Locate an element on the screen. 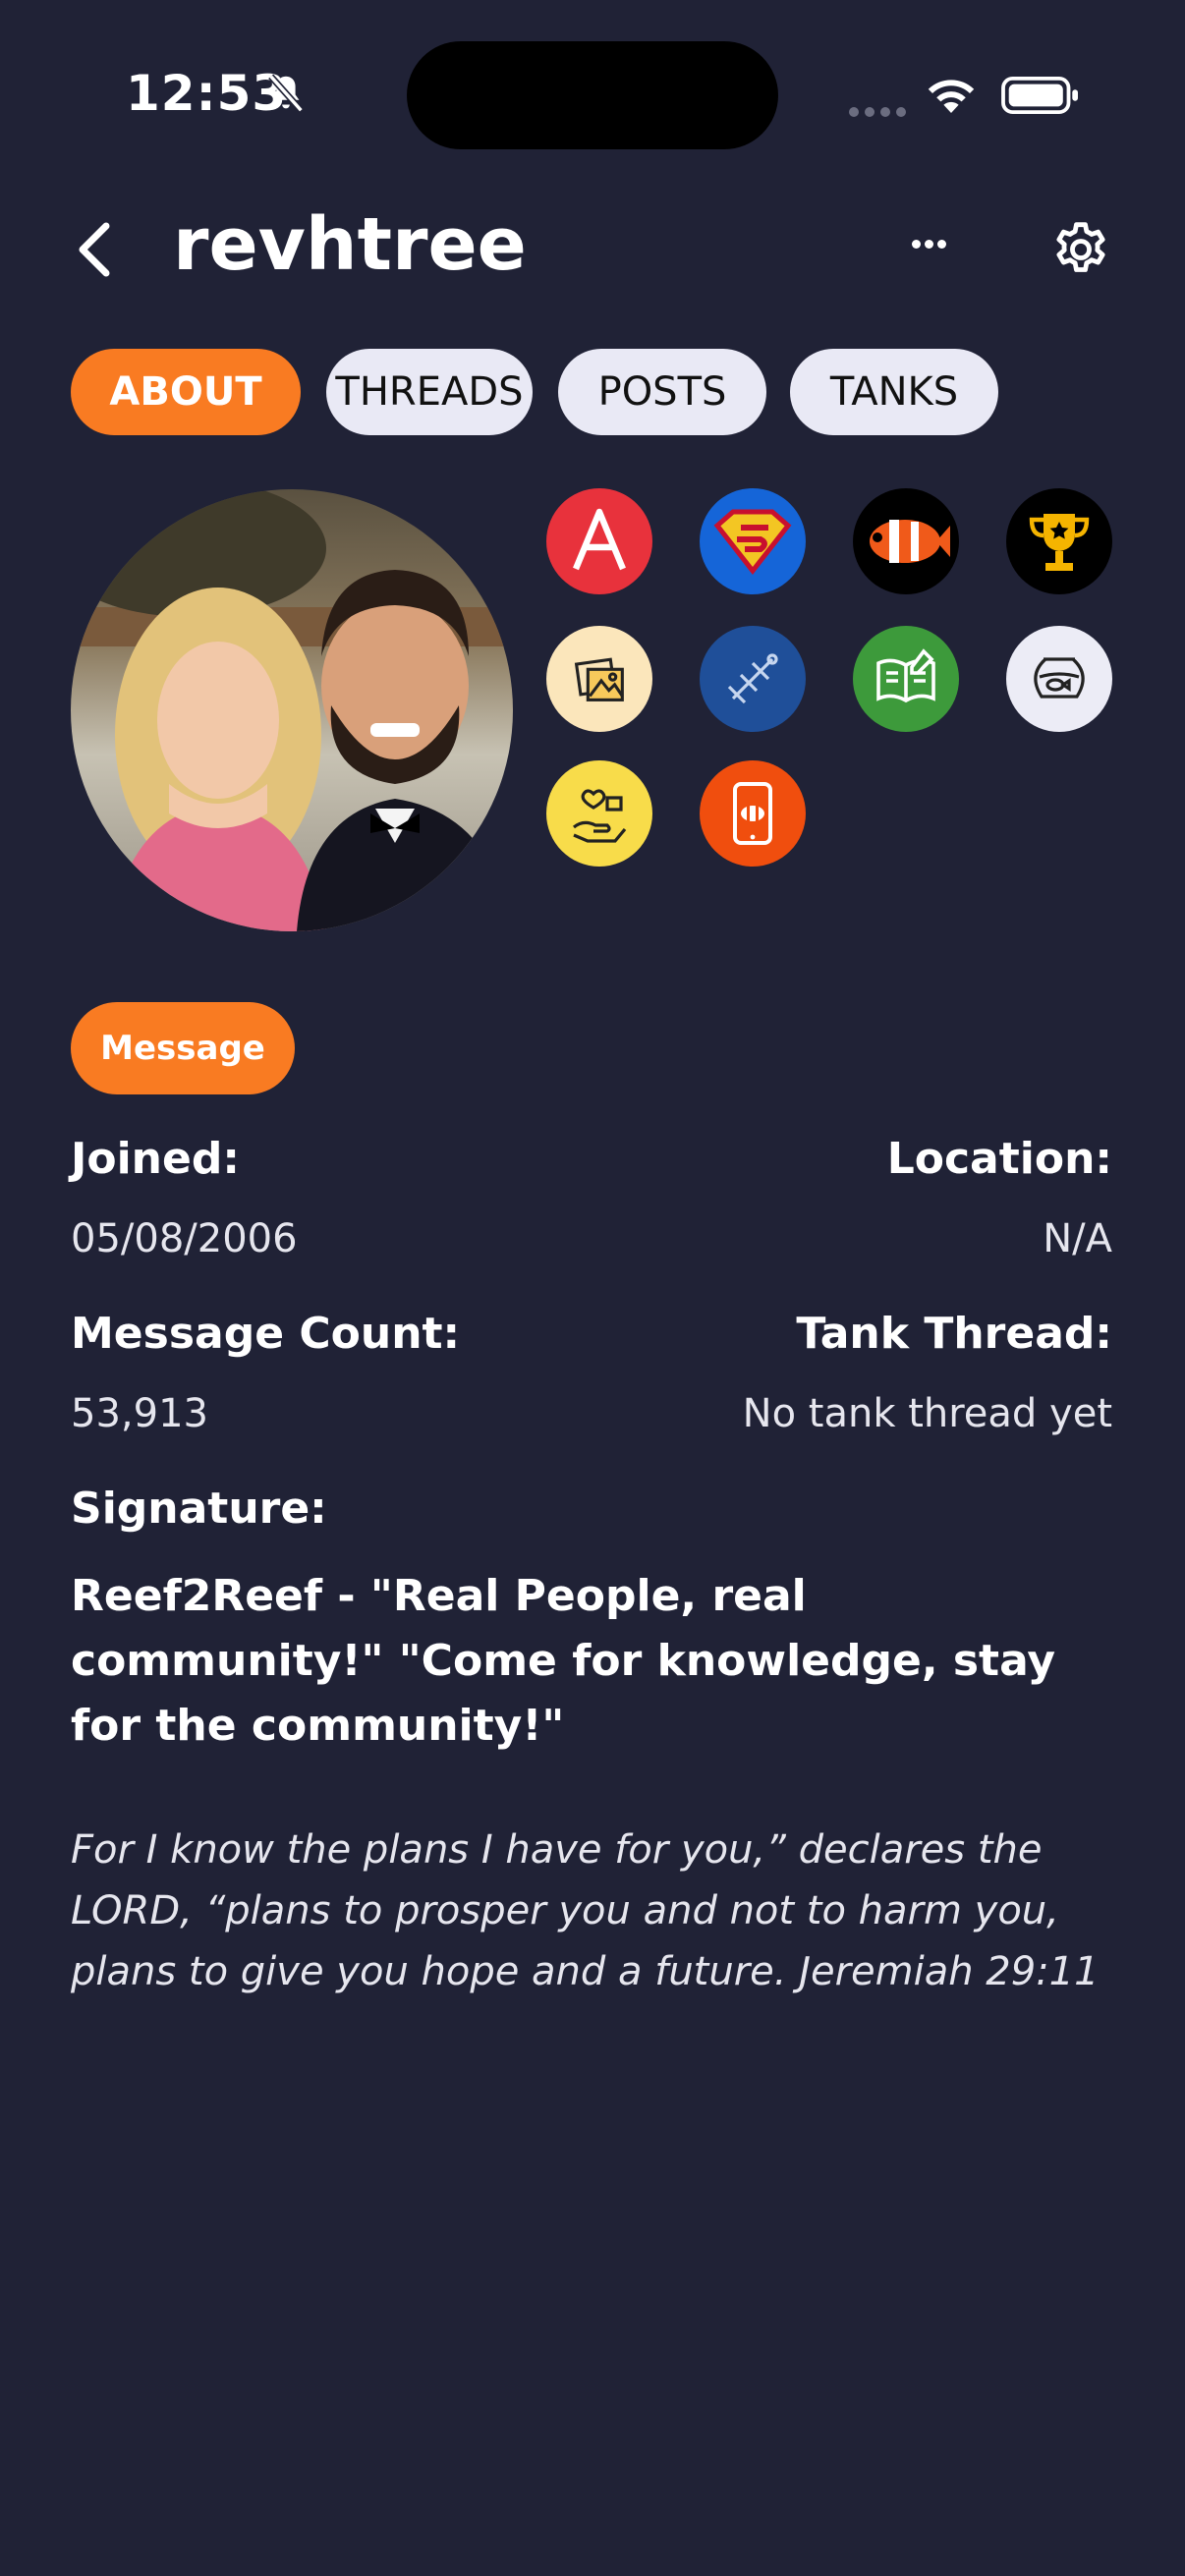 The width and height of the screenshot is (1185, 2576). signature-label: Signature: is located at coordinates (199, 1509).